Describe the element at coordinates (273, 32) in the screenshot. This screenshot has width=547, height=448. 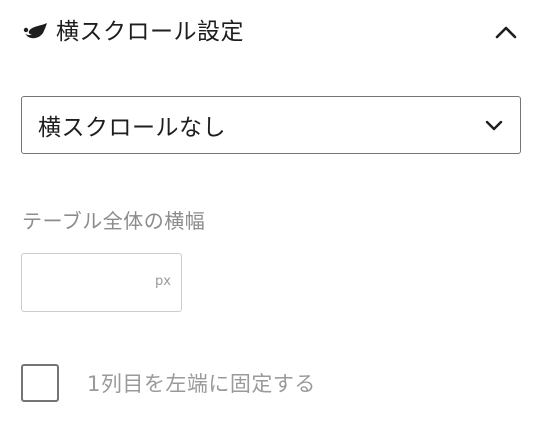
I see `panel-header: 横スクロール設定` at that location.